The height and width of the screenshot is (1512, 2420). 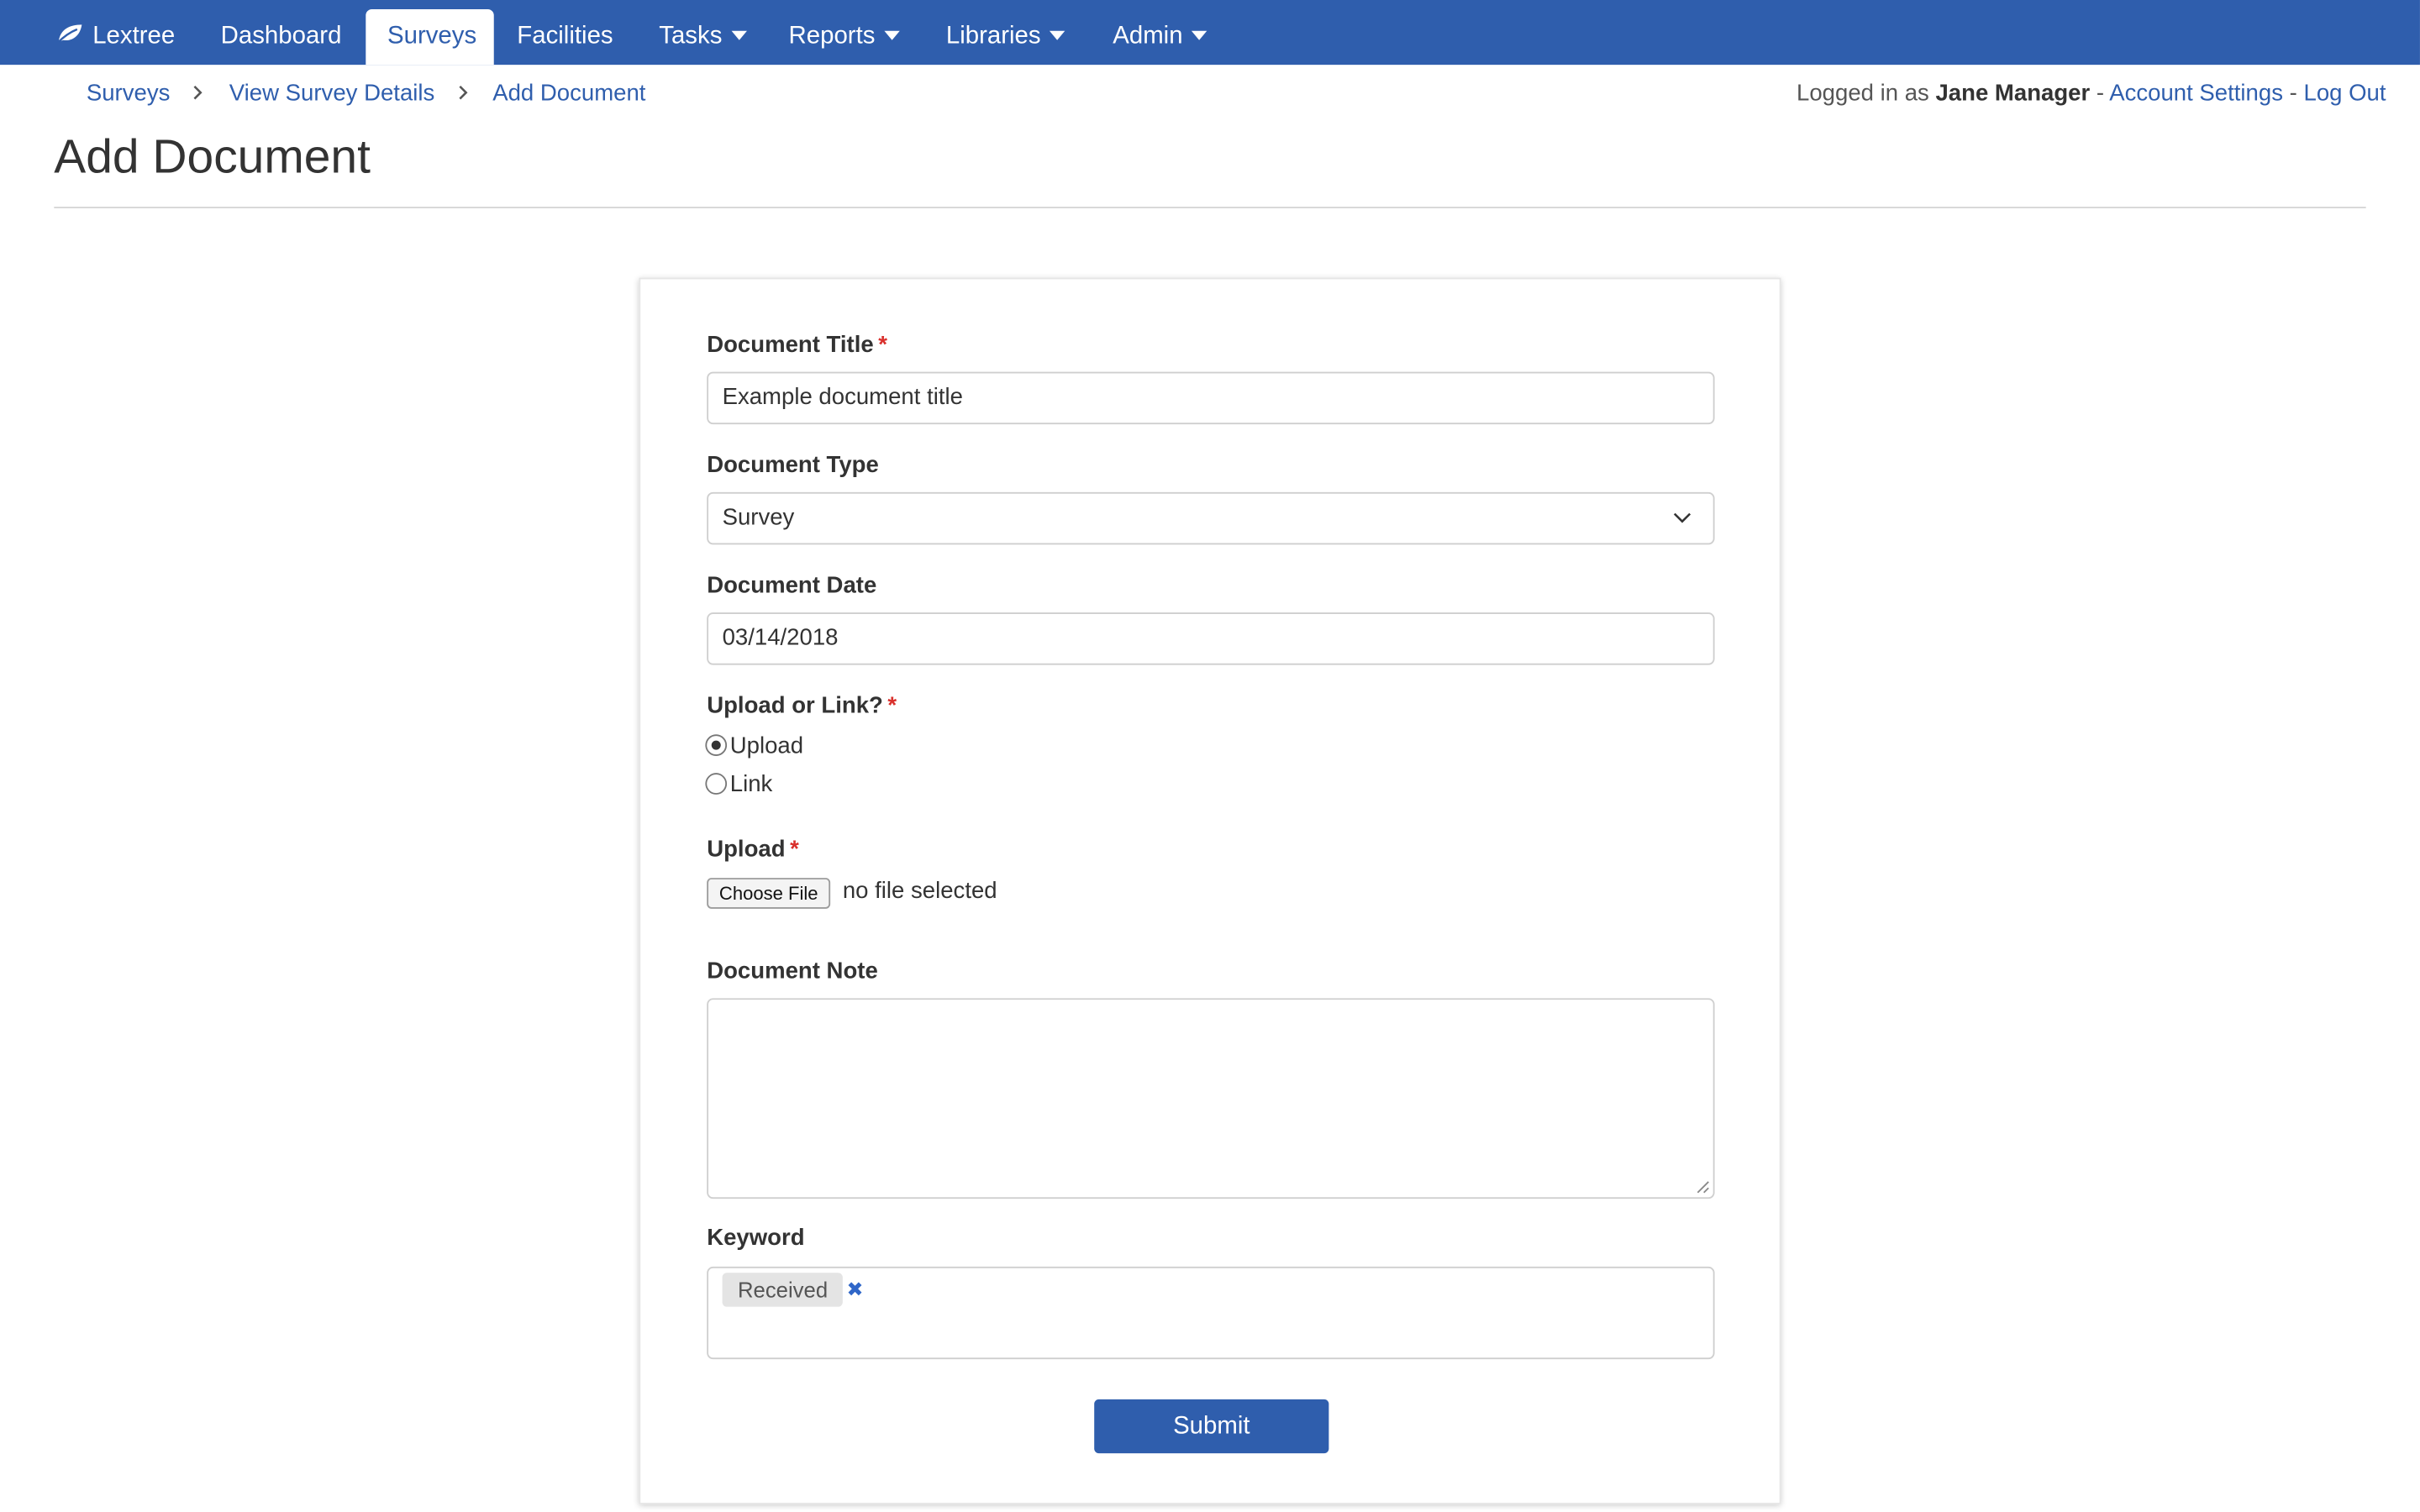 What do you see at coordinates (758, 517) in the screenshot?
I see `document-type-value: Survey` at bounding box center [758, 517].